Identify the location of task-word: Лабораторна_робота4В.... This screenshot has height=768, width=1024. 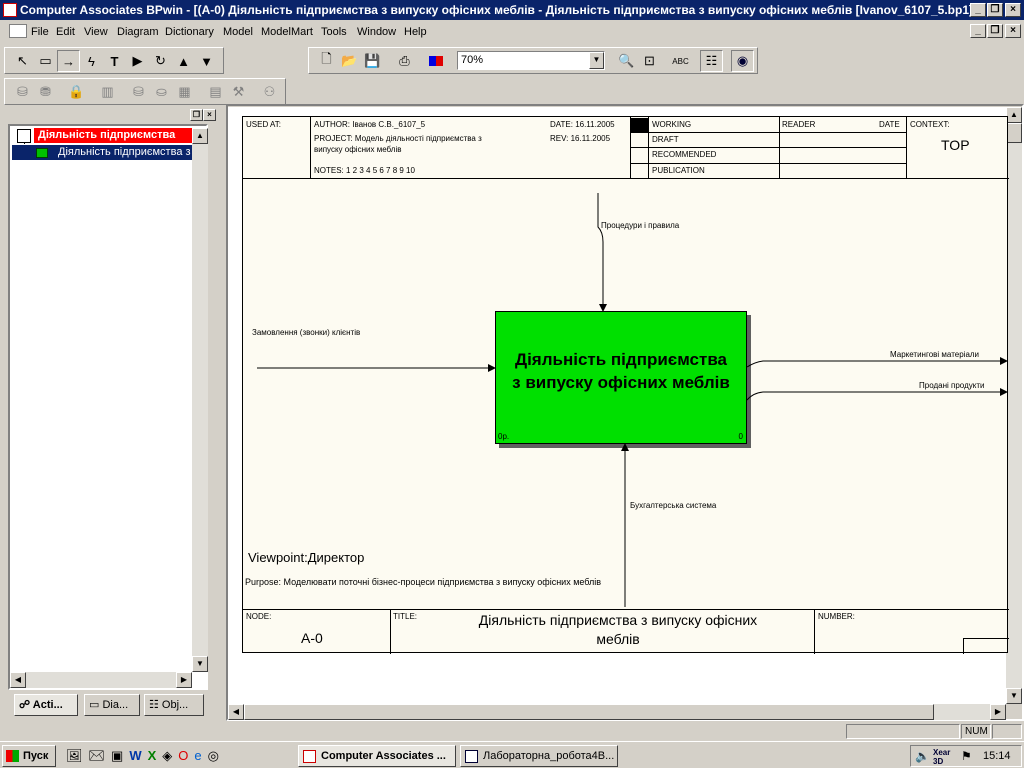
(539, 756).